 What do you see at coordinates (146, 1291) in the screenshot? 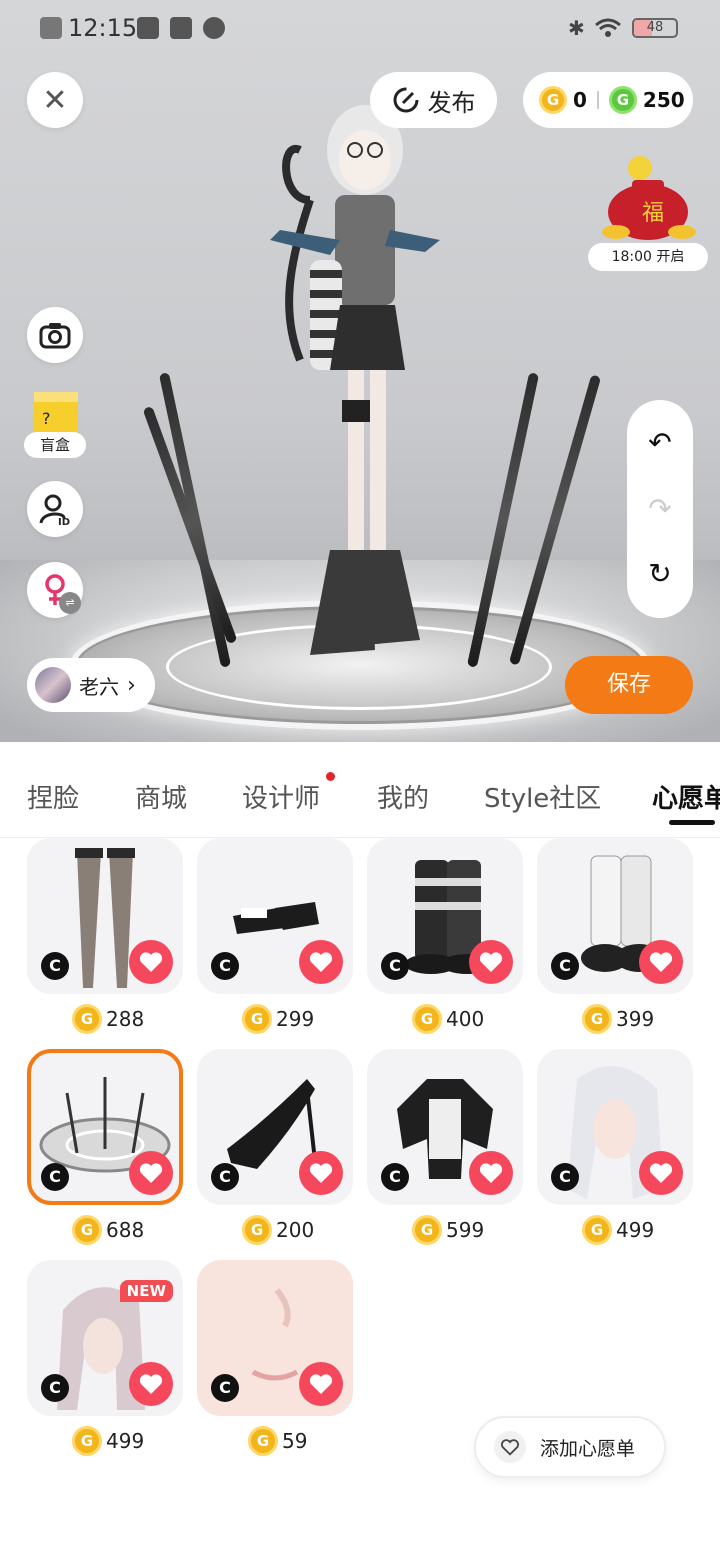
I see `new-badge: NEW` at bounding box center [146, 1291].